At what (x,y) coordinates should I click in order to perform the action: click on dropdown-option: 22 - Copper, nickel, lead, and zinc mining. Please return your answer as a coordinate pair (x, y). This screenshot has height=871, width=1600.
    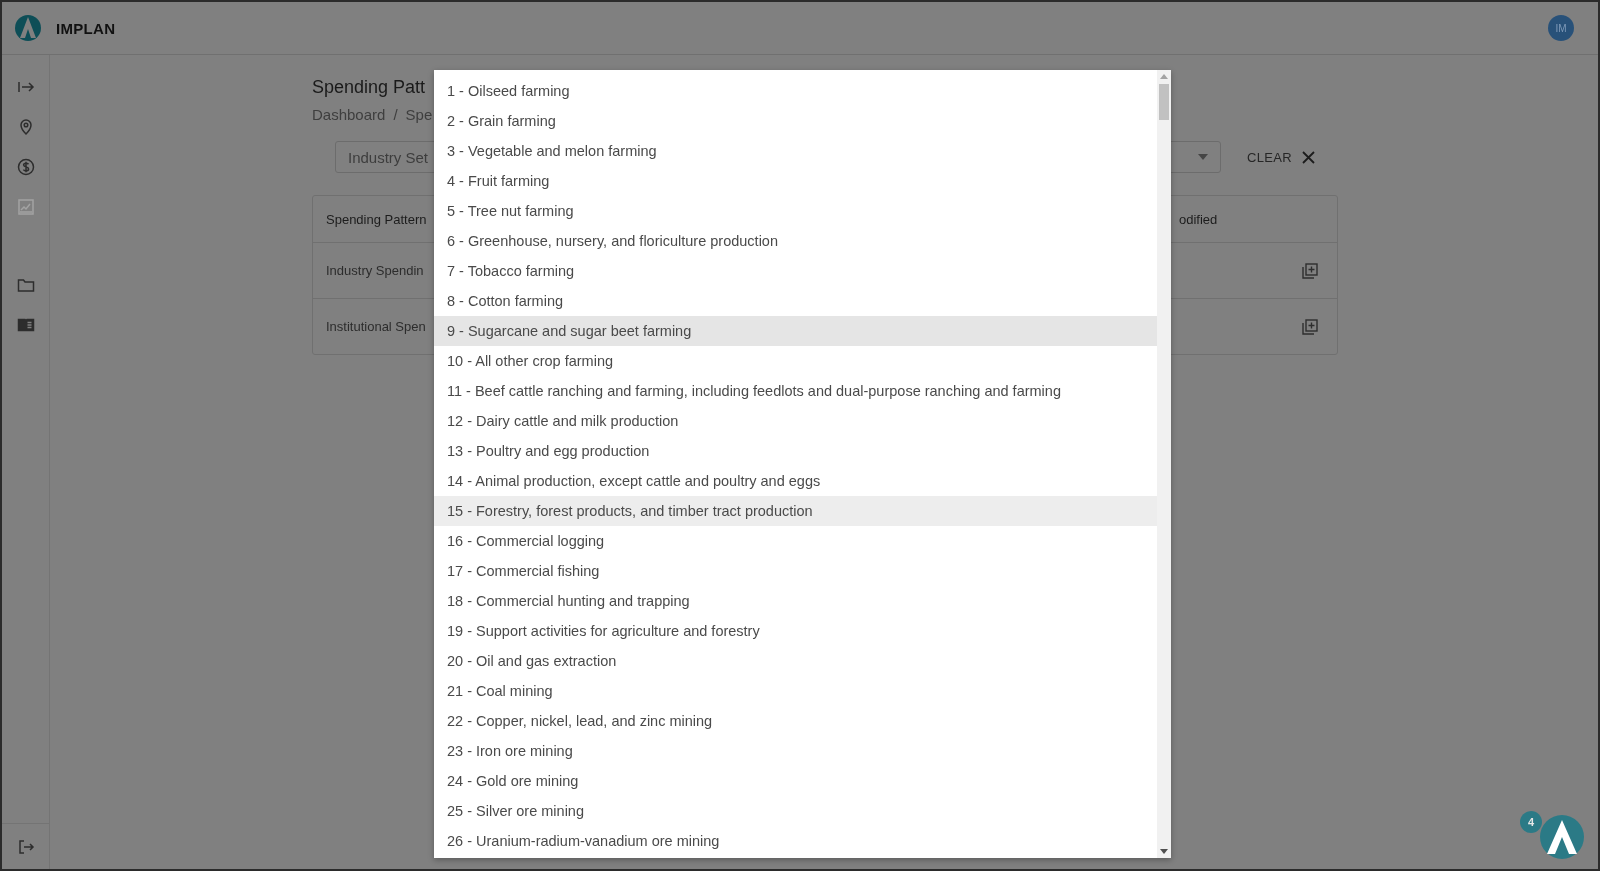
    Looking at the image, I should click on (795, 721).